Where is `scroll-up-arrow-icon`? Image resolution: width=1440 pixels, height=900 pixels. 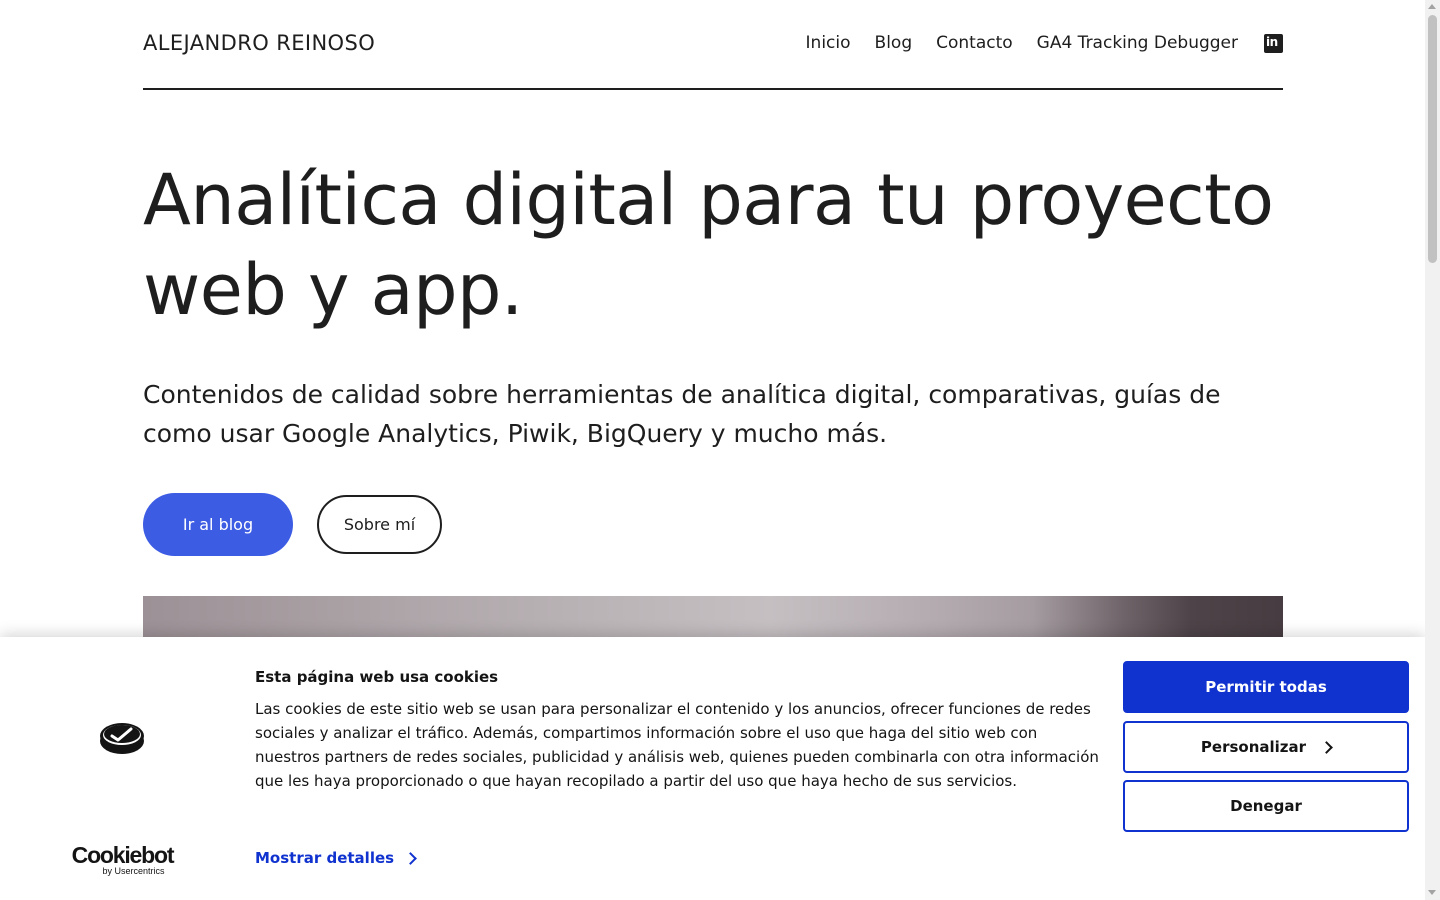 scroll-up-arrow-icon is located at coordinates (1432, 6).